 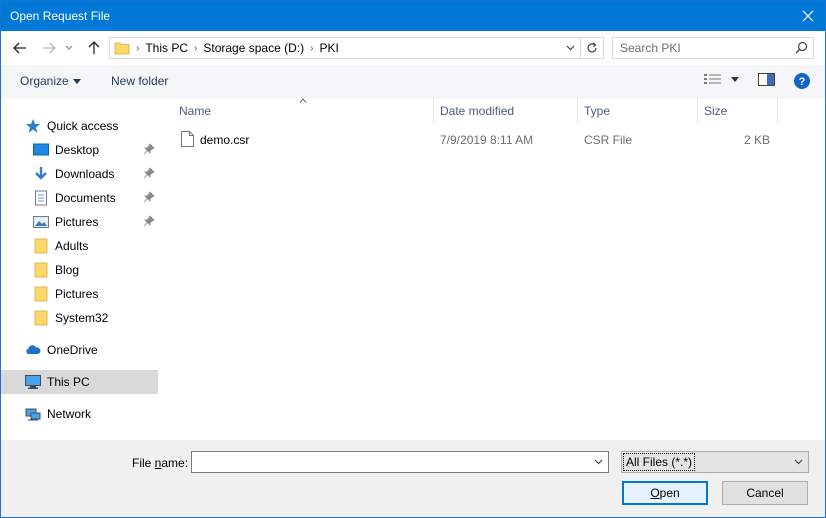 What do you see at coordinates (72, 246) in the screenshot?
I see `sidebar-item-label: Adults` at bounding box center [72, 246].